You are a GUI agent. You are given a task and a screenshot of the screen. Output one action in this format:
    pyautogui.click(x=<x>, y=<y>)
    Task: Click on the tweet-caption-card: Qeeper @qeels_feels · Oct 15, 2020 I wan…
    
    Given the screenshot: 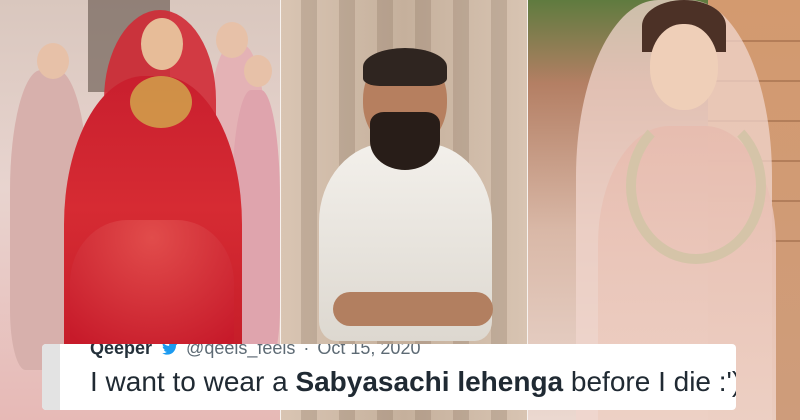 What is the action you would take?
    pyautogui.click(x=389, y=377)
    